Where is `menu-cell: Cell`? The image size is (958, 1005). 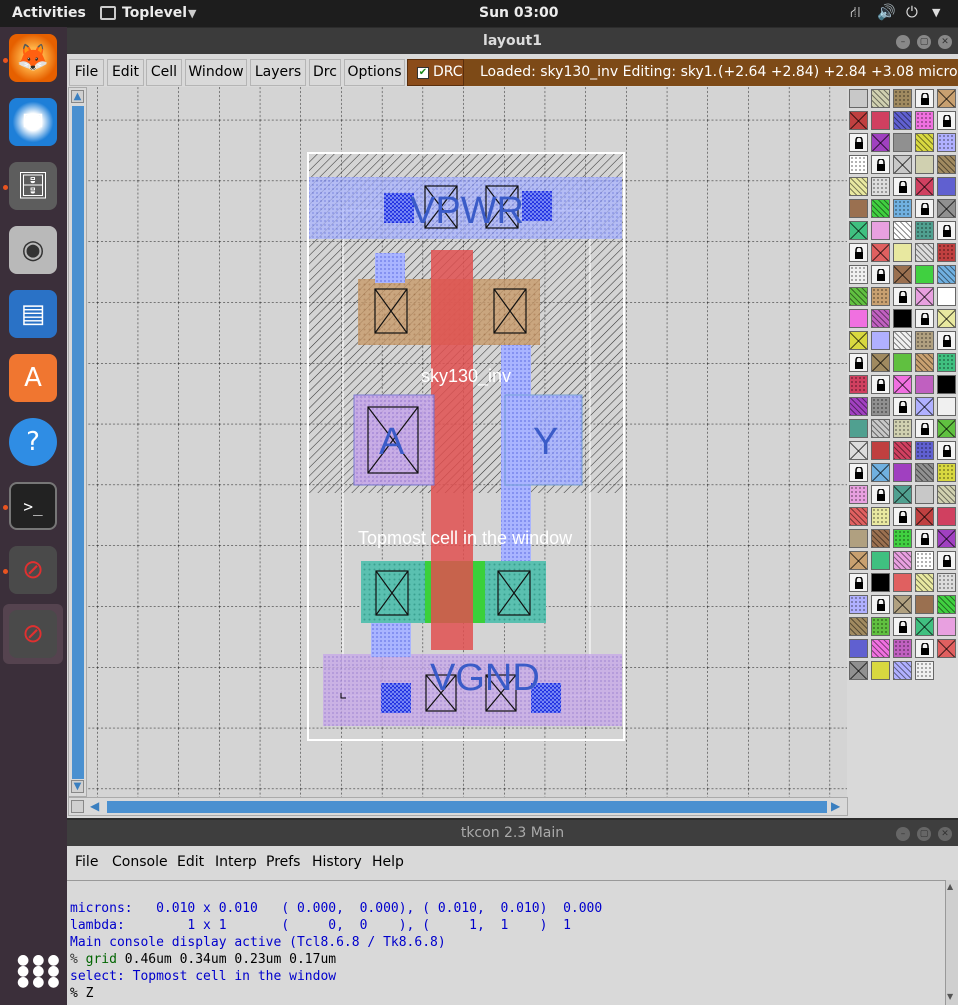
menu-cell: Cell is located at coordinates (164, 72).